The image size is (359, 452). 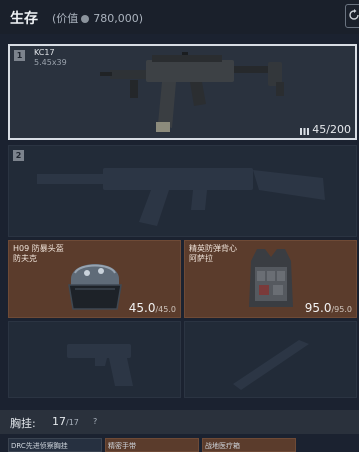 I want to click on coin-icon, so click(x=85, y=19).